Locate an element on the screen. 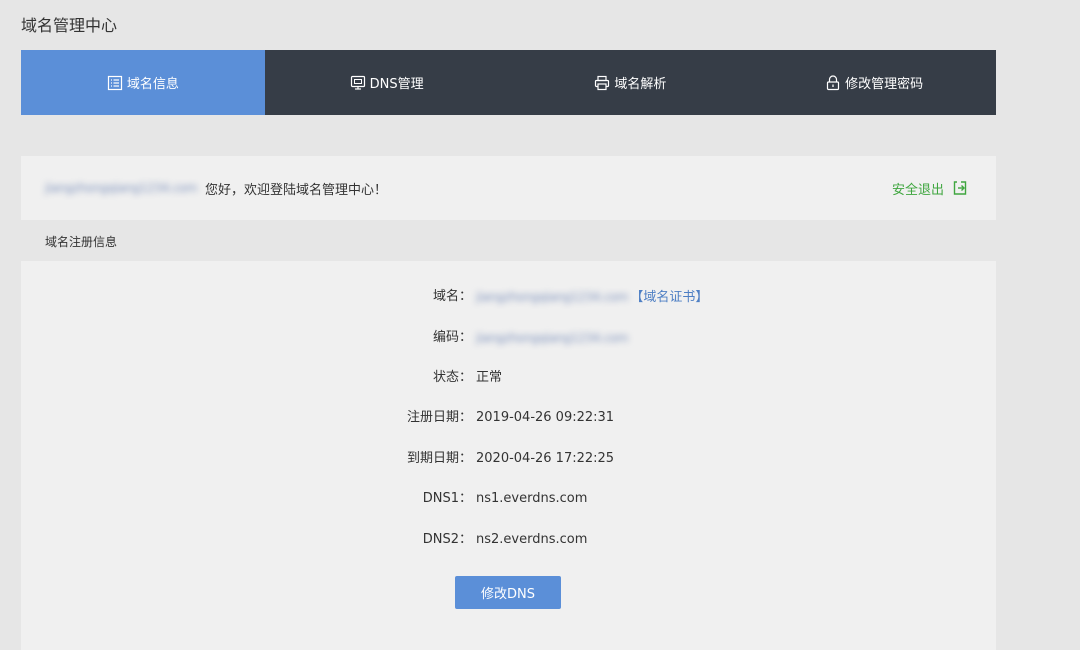  domain-certificate-link: 【域名证书】 is located at coordinates (669, 297).